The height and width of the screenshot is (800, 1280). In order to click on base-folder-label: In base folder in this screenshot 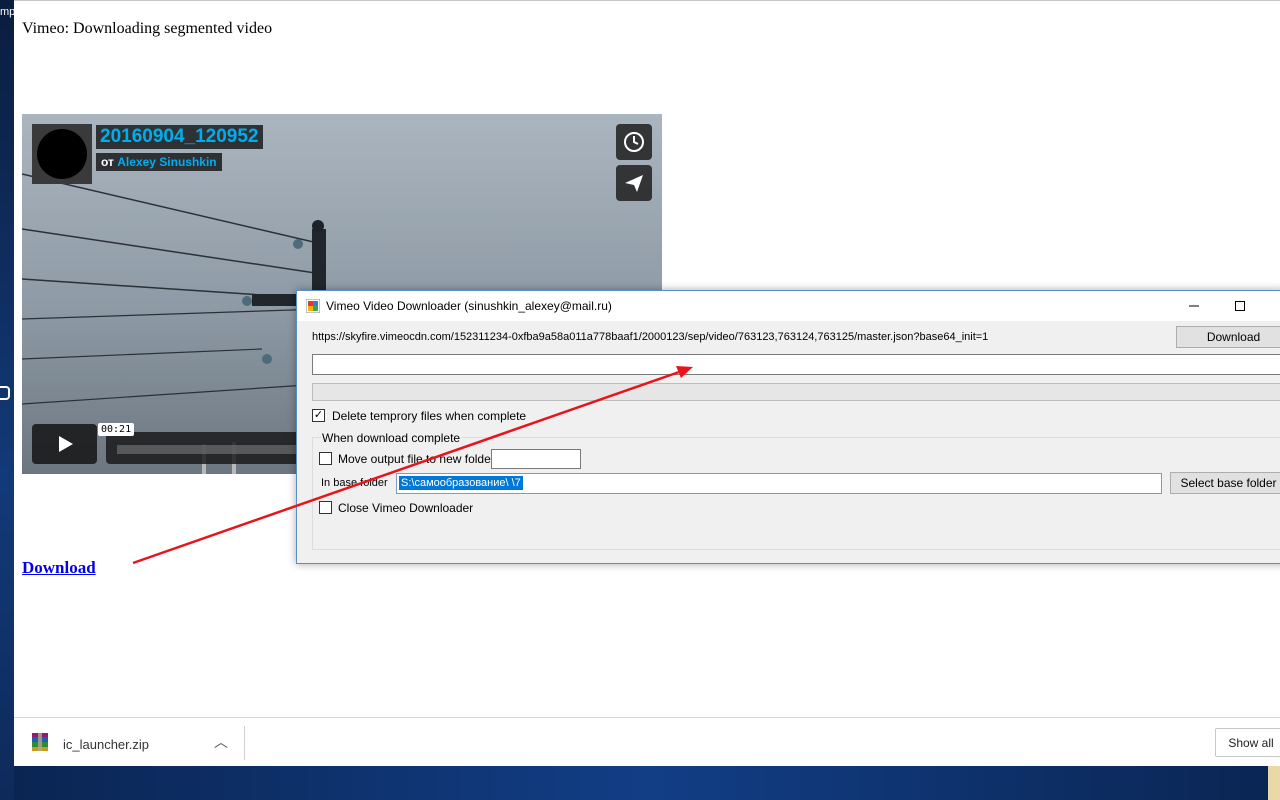, I will do `click(354, 483)`.